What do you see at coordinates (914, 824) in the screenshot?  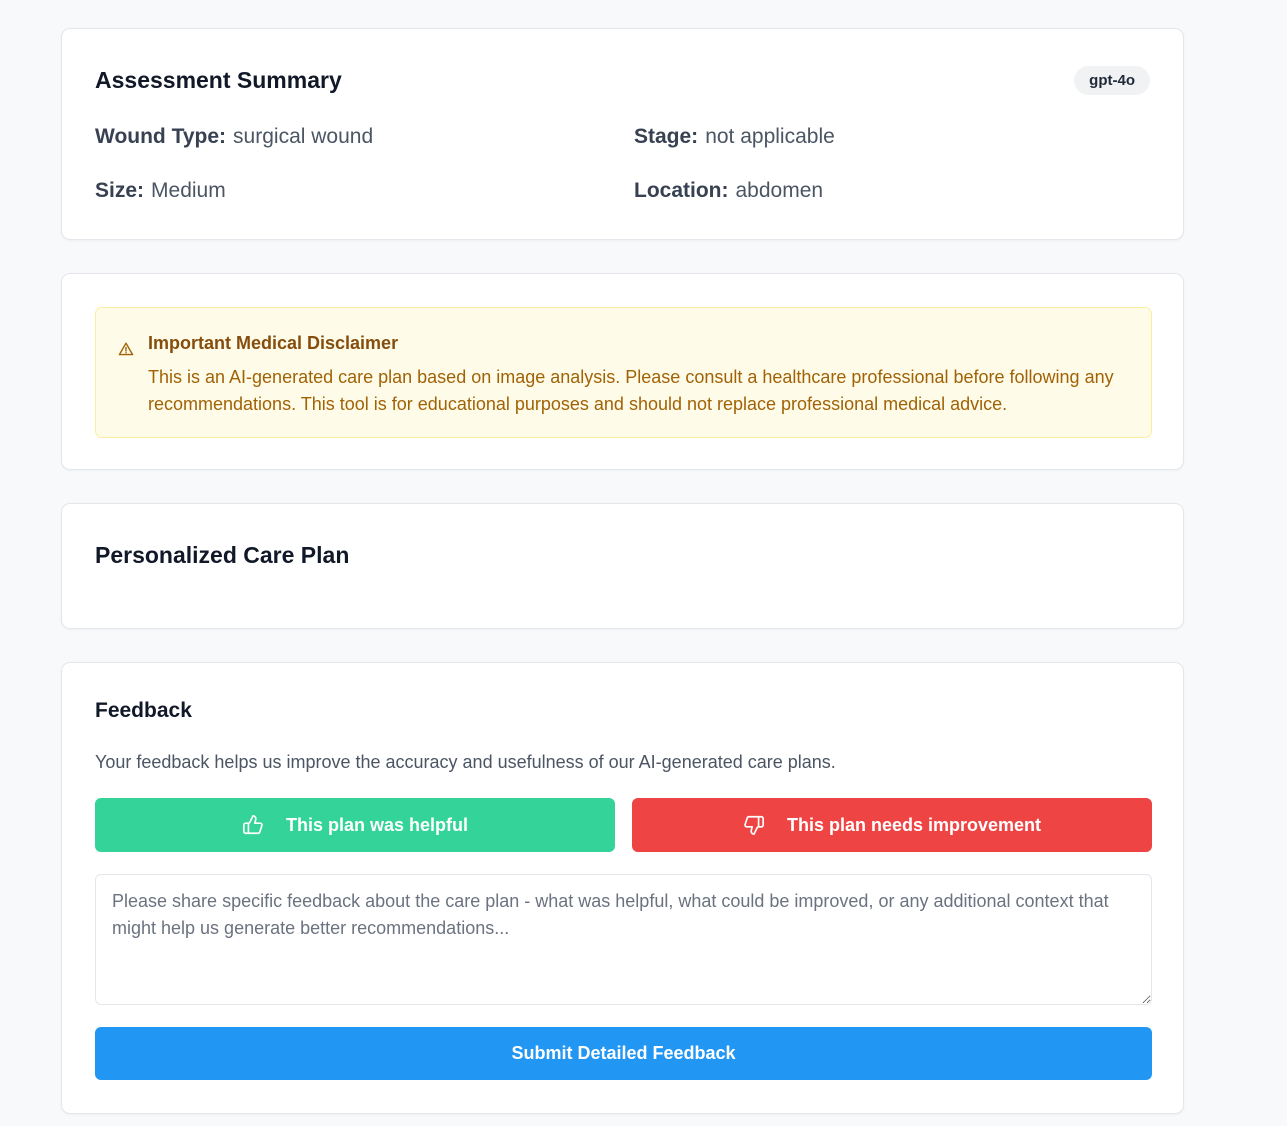 I see `needs-improvement-button-label: This plan needs improvement` at bounding box center [914, 824].